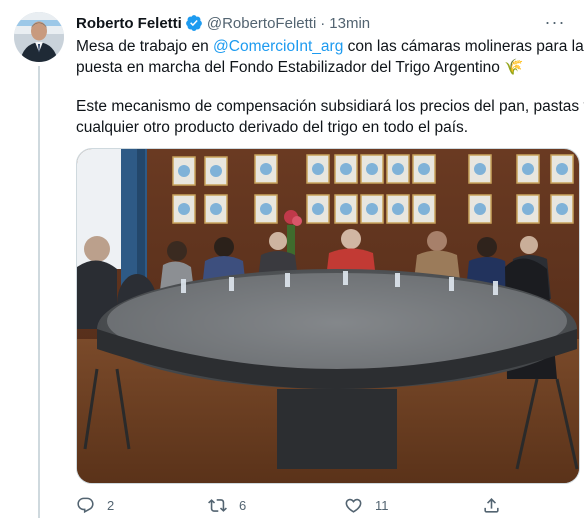 This screenshot has width=584, height=518. What do you see at coordinates (382, 505) in the screenshot?
I see `like-count: 11` at bounding box center [382, 505].